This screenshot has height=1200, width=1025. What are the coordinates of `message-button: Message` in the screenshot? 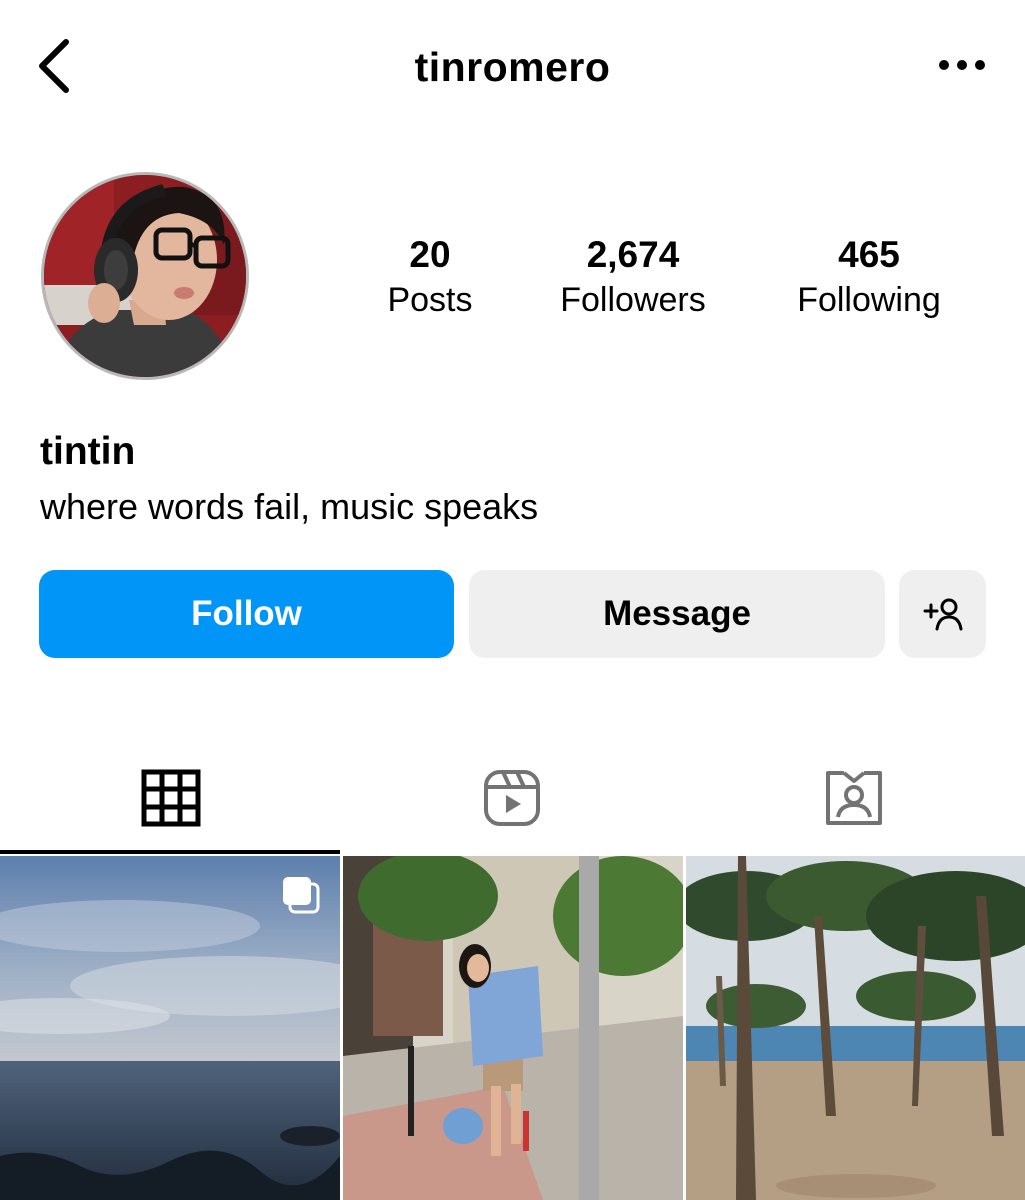 It's located at (677, 614).